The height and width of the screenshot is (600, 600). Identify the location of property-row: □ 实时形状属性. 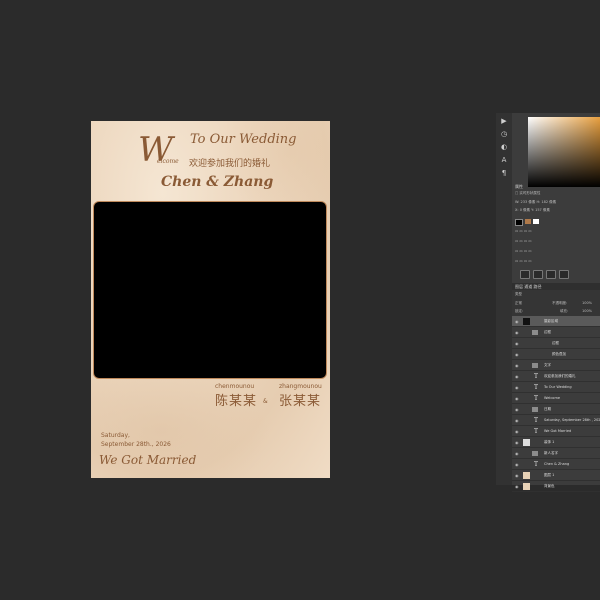
(528, 193).